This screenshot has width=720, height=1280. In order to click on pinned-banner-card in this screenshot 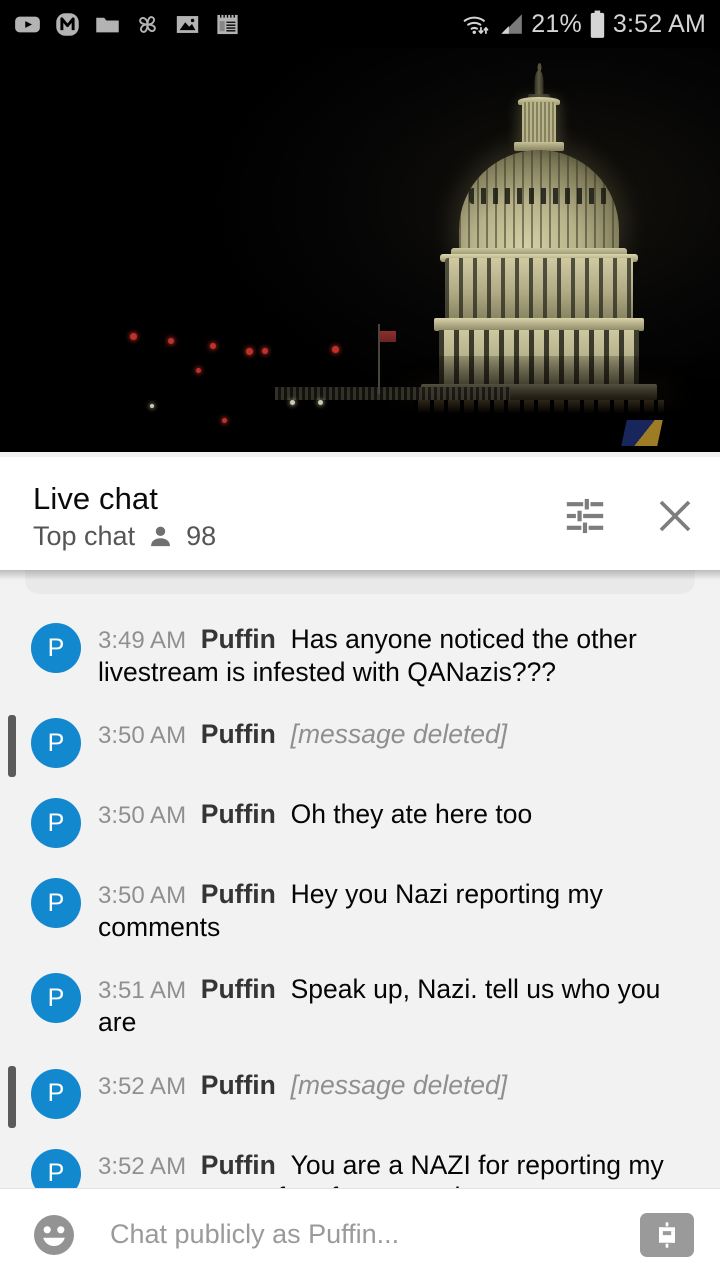, I will do `click(360, 582)`.